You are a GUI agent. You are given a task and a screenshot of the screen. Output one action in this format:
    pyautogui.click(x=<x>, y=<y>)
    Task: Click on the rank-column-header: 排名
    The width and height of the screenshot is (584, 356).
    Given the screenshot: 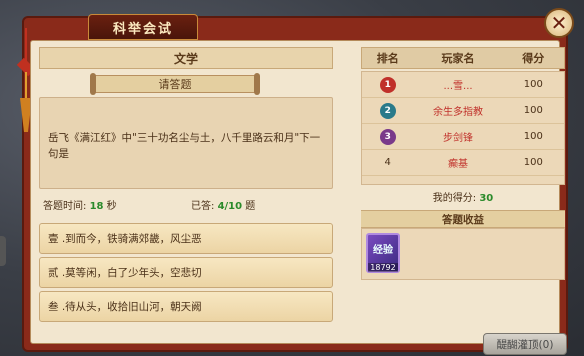 What is the action you would take?
    pyautogui.click(x=387, y=58)
    